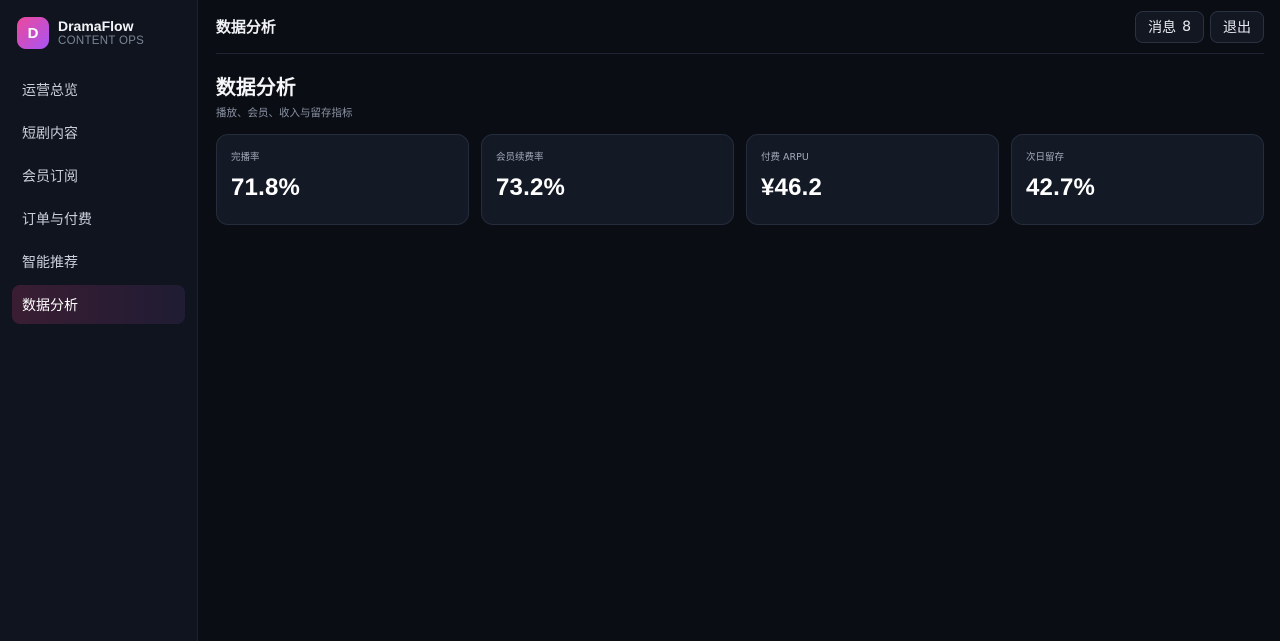 The image size is (1280, 641). Describe the element at coordinates (246, 27) in the screenshot. I see `topbar-title: 数据分析` at that location.